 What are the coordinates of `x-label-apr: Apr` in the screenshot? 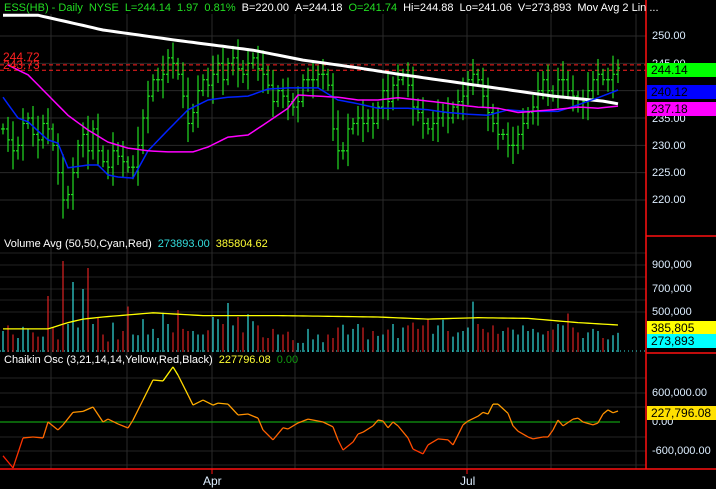 It's located at (212, 481).